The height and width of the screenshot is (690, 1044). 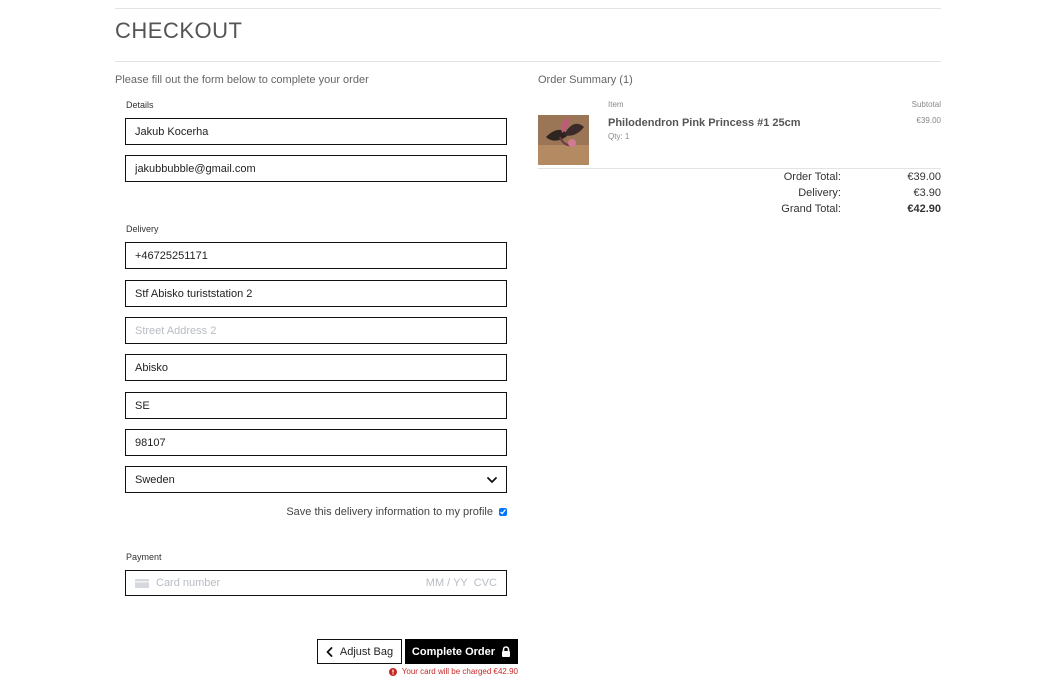 What do you see at coordinates (140, 105) in the screenshot?
I see `details-label: Details` at bounding box center [140, 105].